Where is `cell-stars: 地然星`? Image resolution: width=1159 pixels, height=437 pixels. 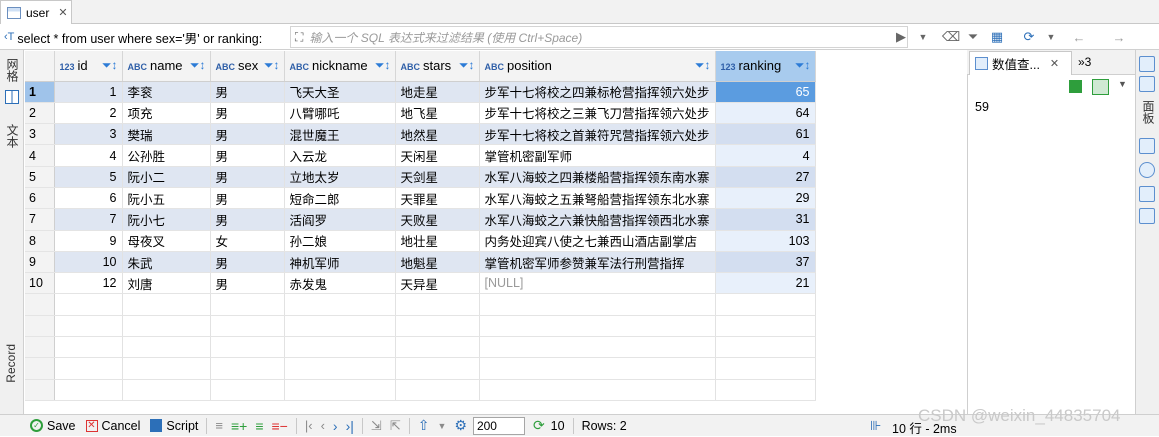 cell-stars: 地然星 is located at coordinates (437, 134).